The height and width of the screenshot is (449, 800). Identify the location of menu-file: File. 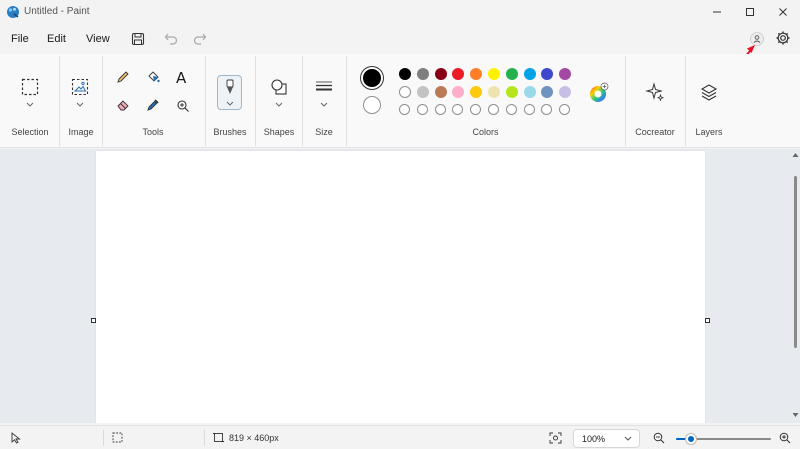
(20, 39).